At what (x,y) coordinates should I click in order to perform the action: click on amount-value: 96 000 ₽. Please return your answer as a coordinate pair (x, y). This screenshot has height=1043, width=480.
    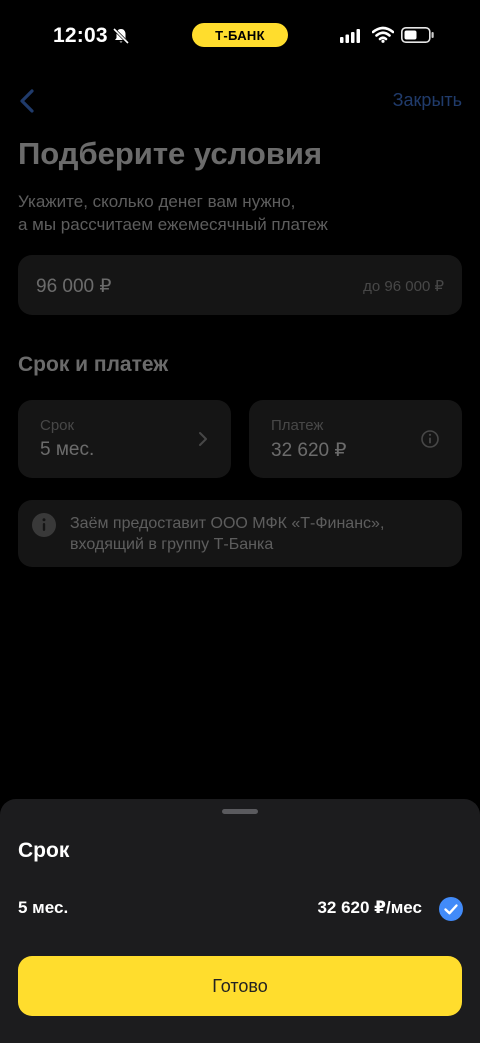
    Looking at the image, I should click on (74, 286).